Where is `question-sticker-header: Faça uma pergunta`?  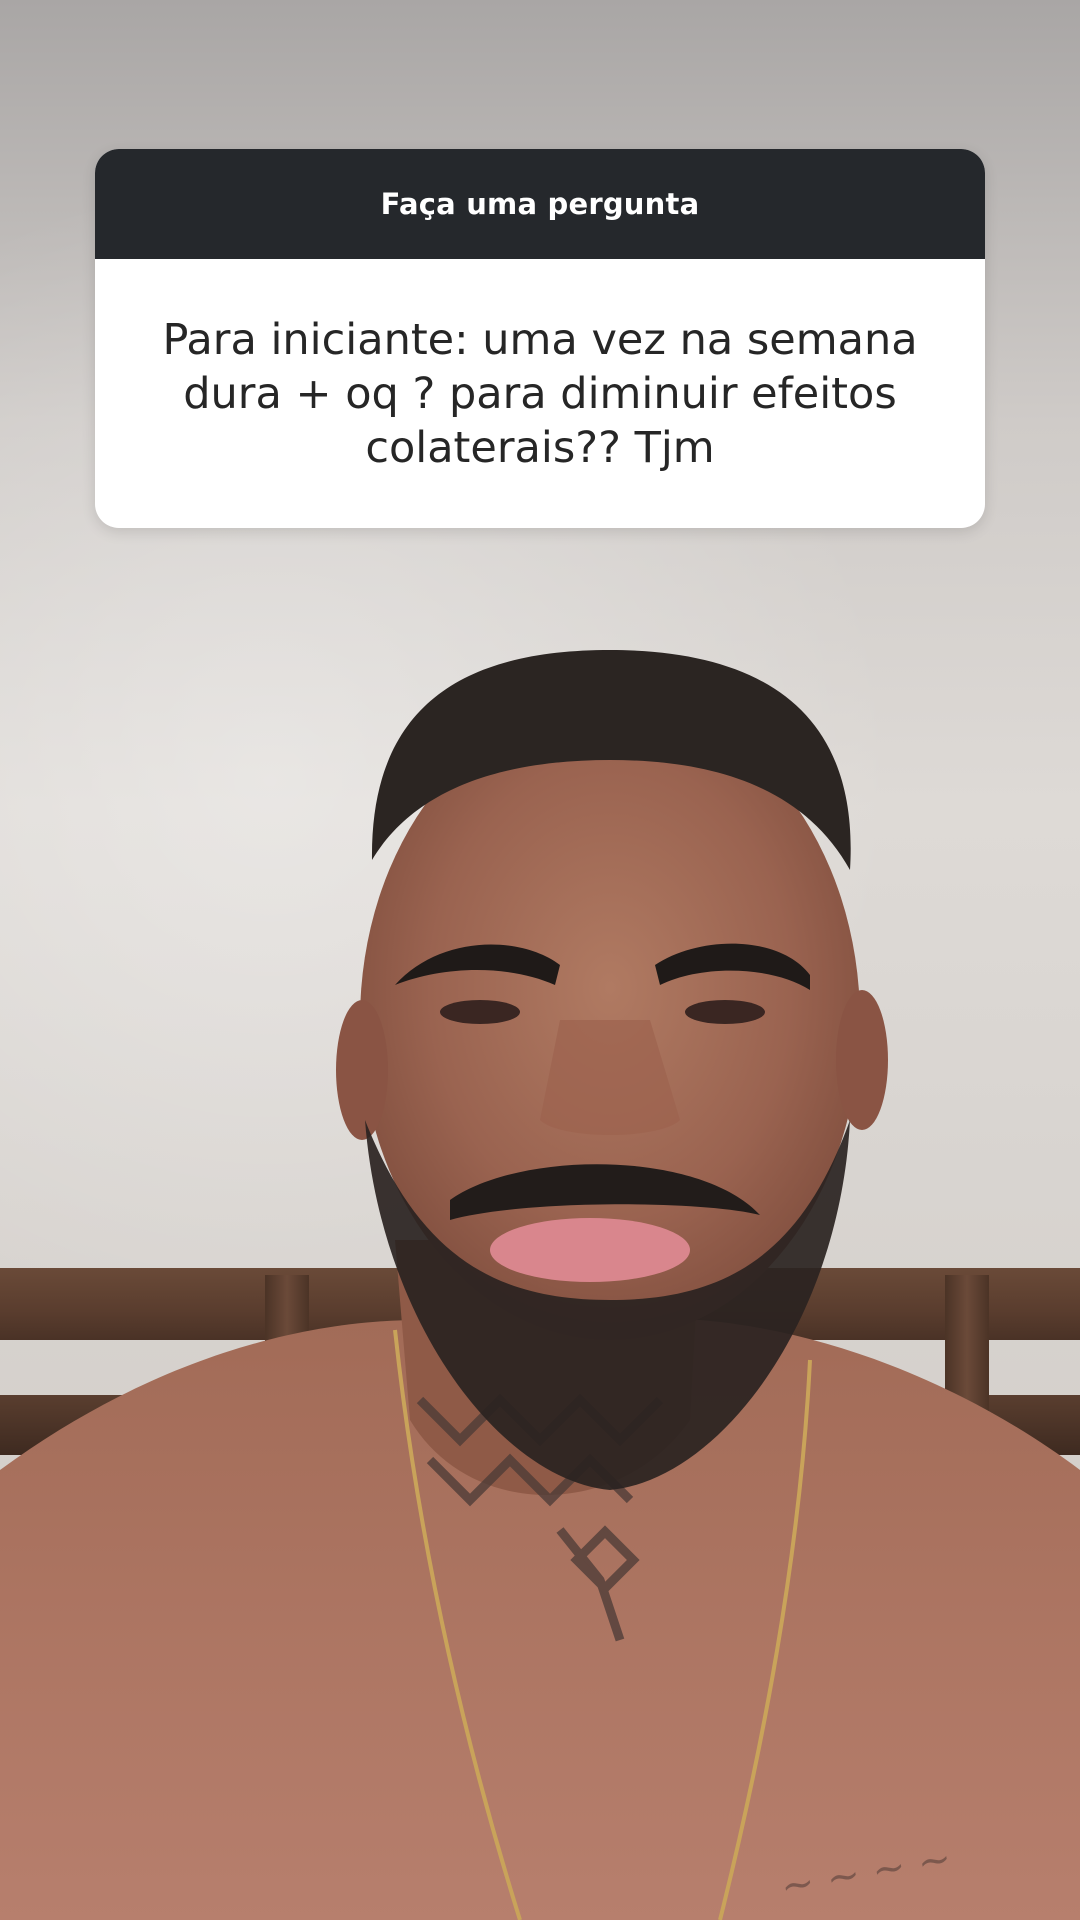
question-sticker-header: Faça uma pergunta is located at coordinates (540, 204).